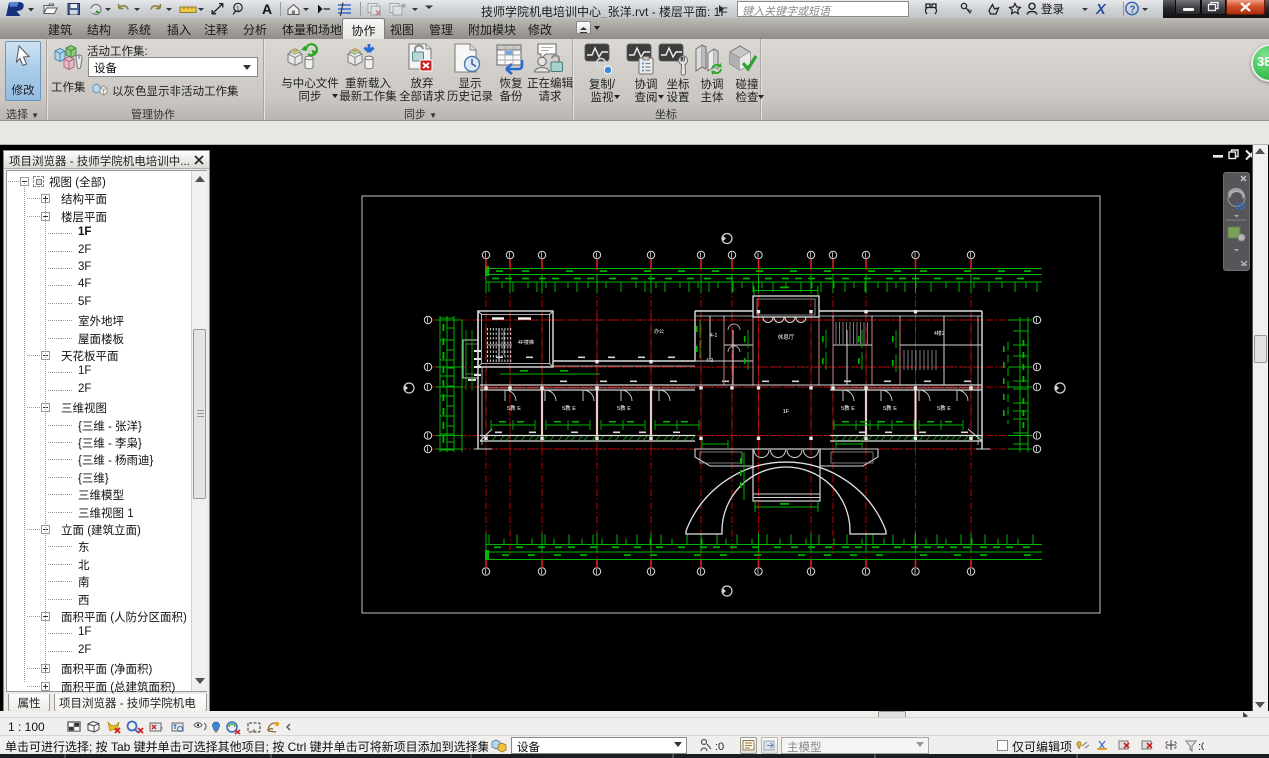 The height and width of the screenshot is (758, 1269). I want to click on svg-text: 4F楼梯, so click(526, 342).